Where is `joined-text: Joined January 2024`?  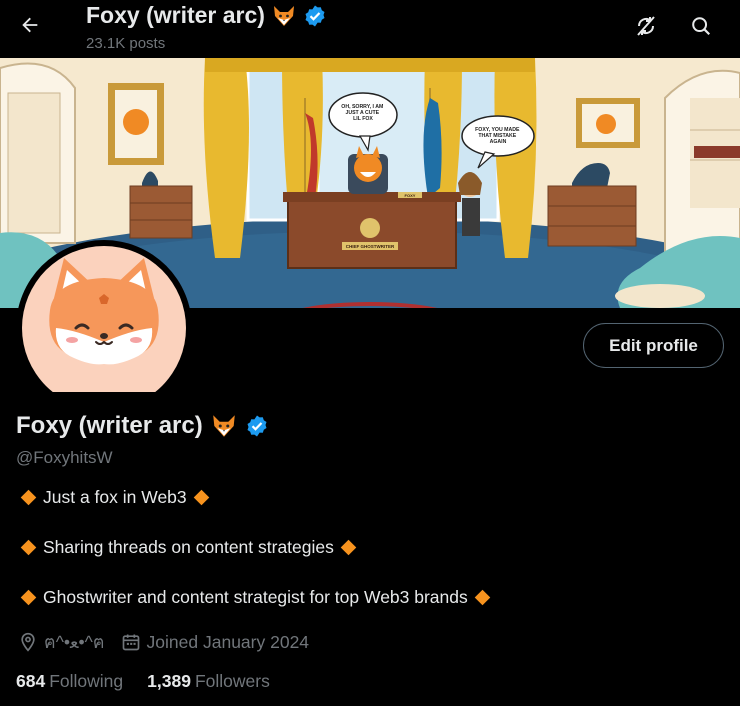 joined-text: Joined January 2024 is located at coordinates (228, 641).